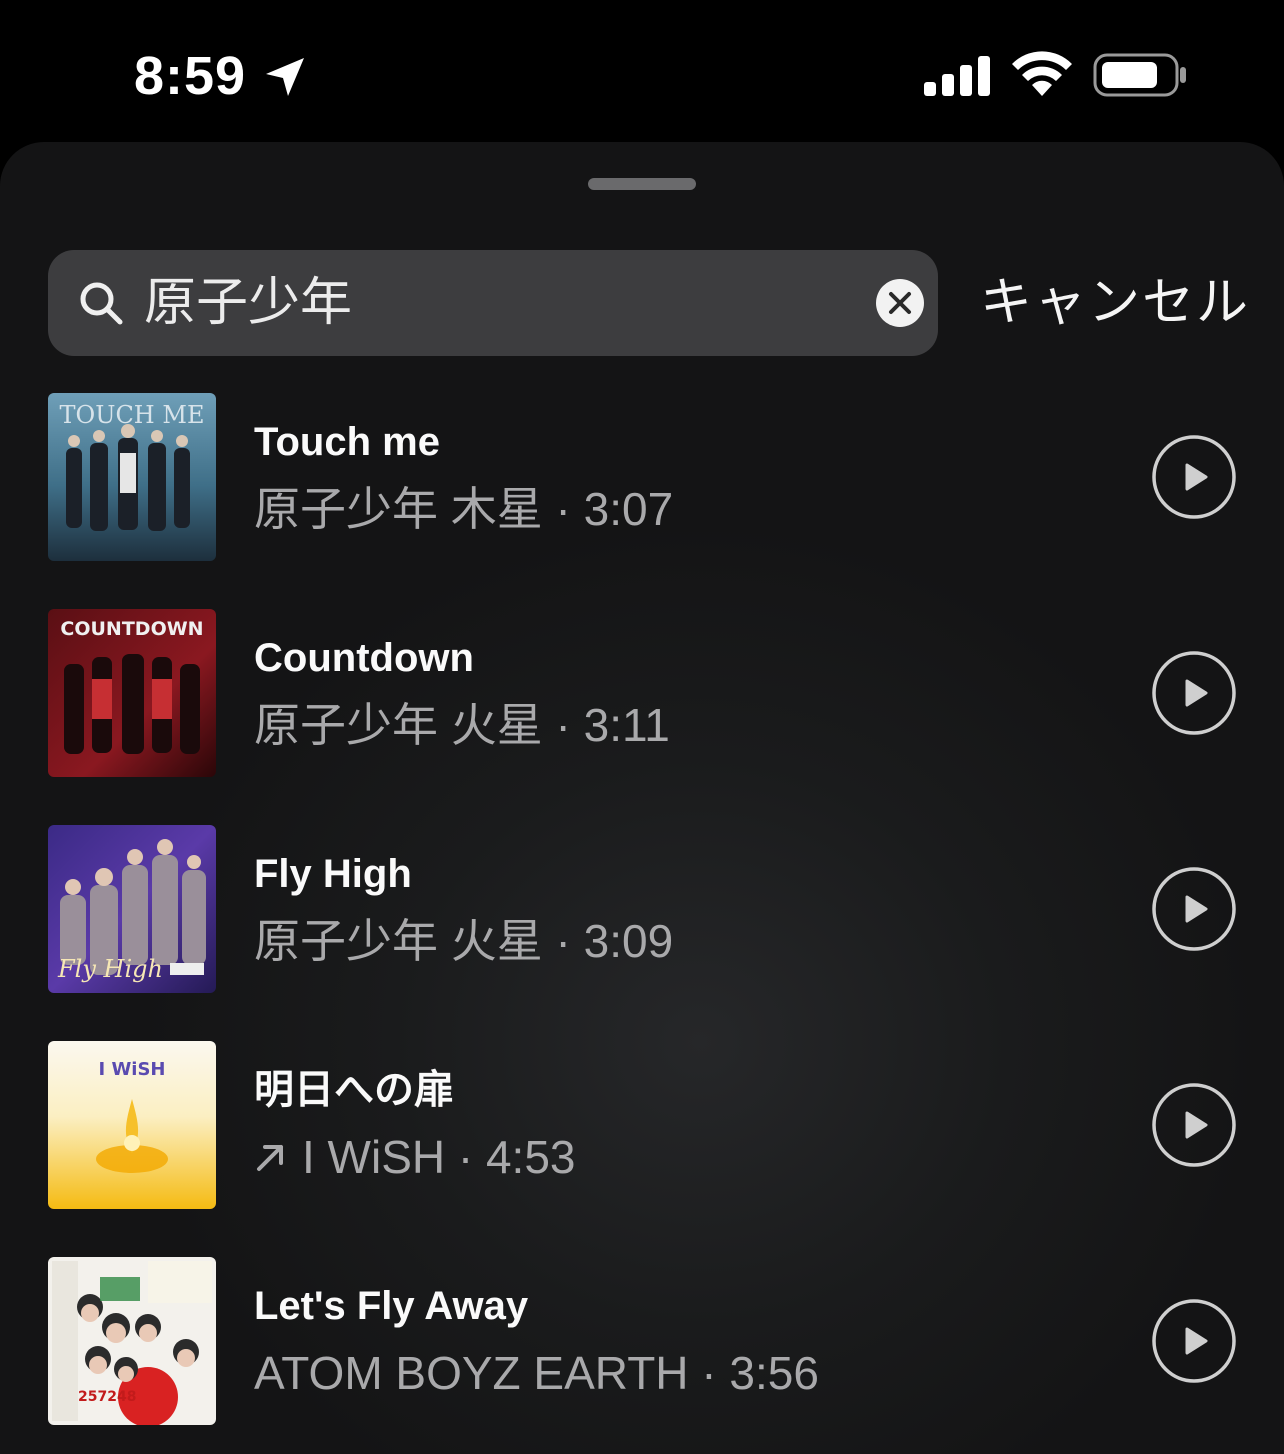 This screenshot has width=1284, height=1454. I want to click on song-row-ashita-e-no-tobira: I WiSH 明日への扉 I WiSH · 4:53, so click(642, 1126).